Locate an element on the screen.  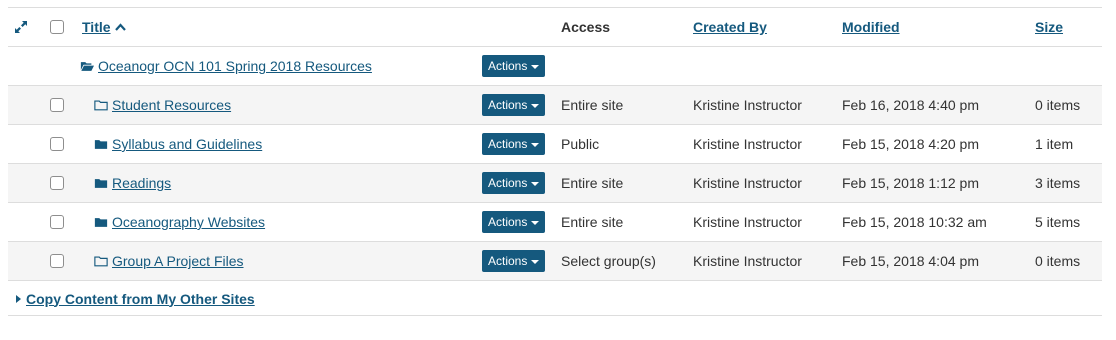
folder-link: Group A Project Files is located at coordinates (169, 261).